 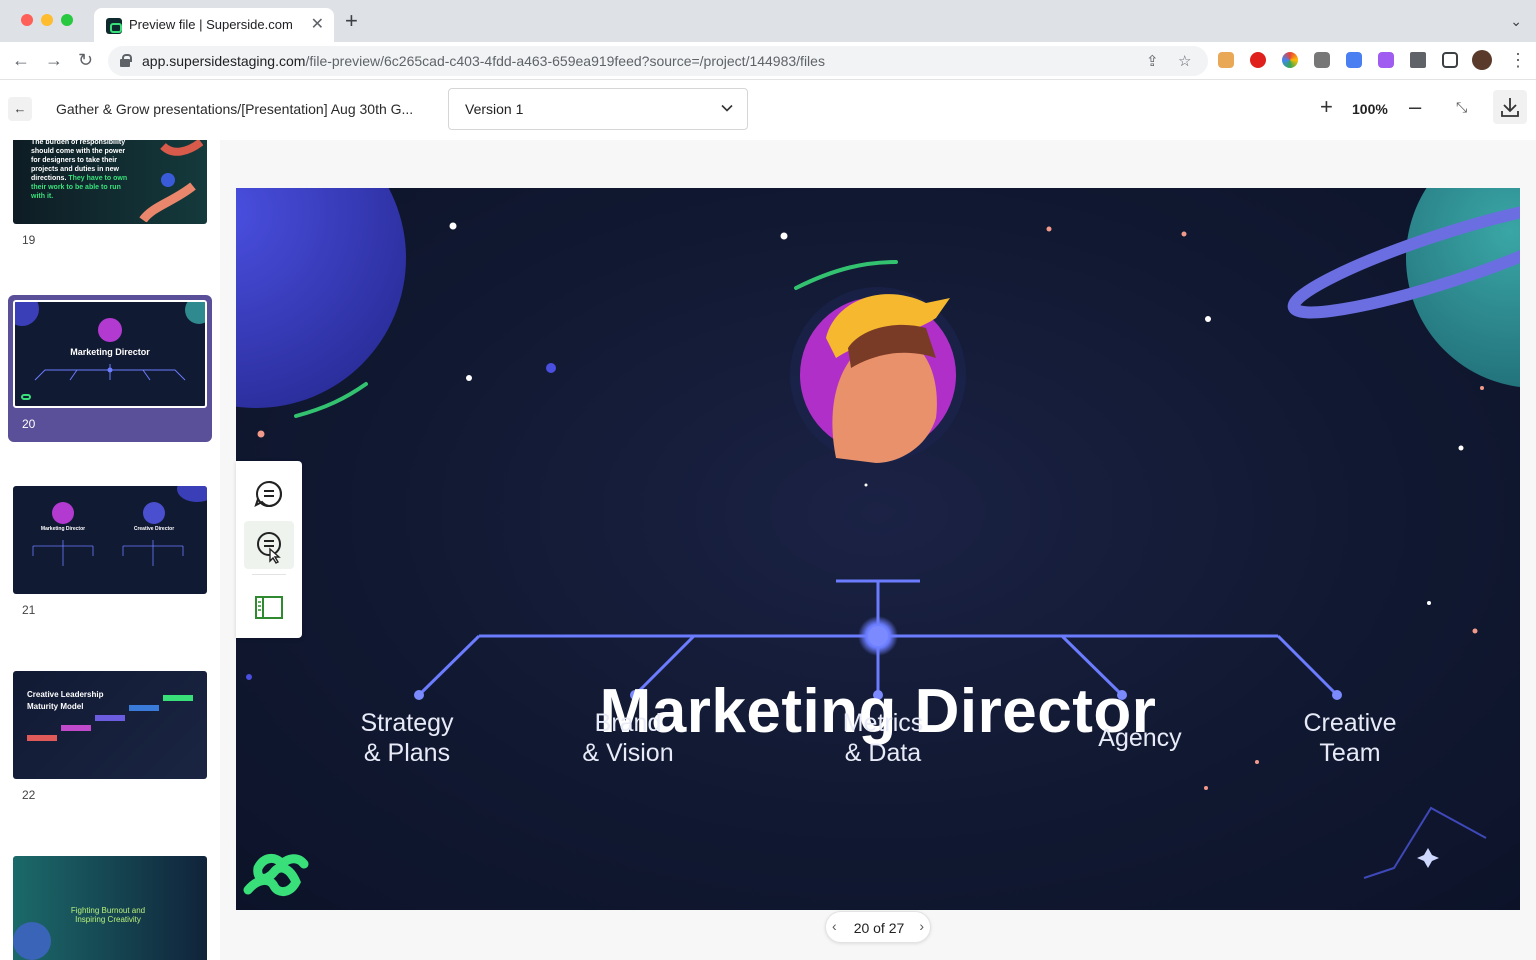 I want to click on comment-cursor-icon, so click(x=269, y=548).